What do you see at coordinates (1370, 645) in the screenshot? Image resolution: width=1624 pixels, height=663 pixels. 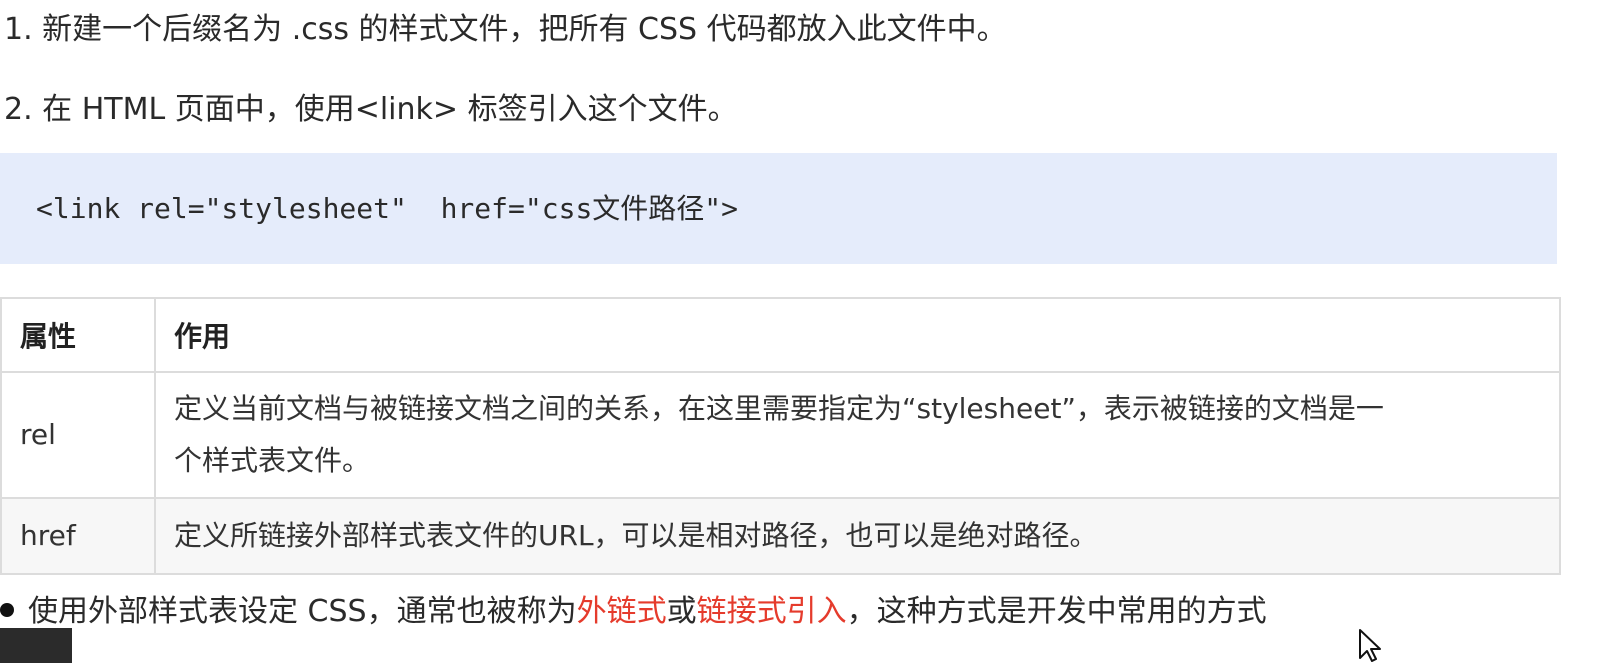 I see `mouse-pointer-icon` at bounding box center [1370, 645].